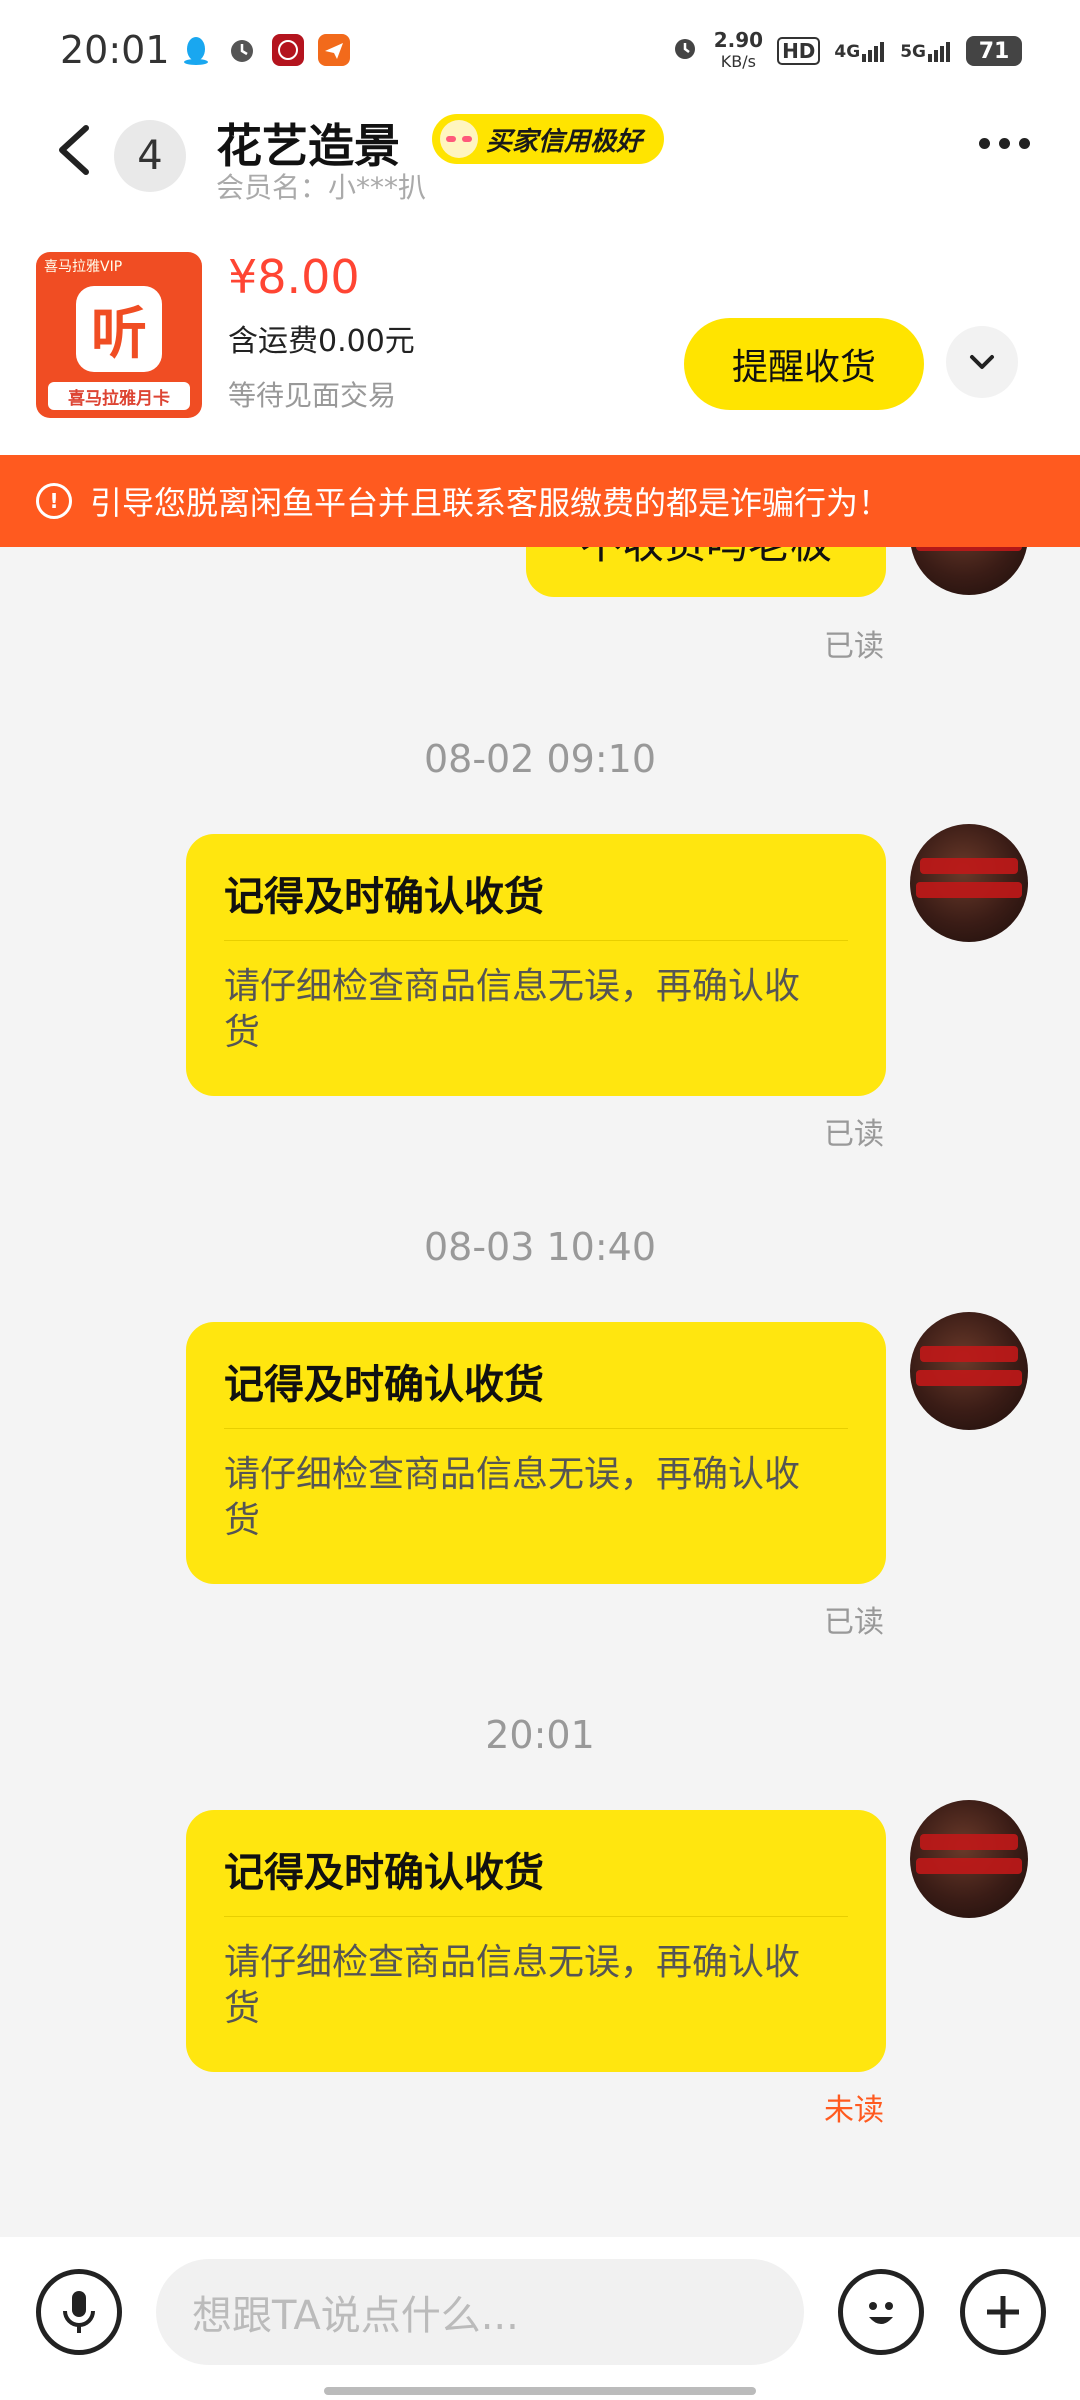 The height and width of the screenshot is (2400, 1080). I want to click on hd-indicator: HD, so click(799, 51).